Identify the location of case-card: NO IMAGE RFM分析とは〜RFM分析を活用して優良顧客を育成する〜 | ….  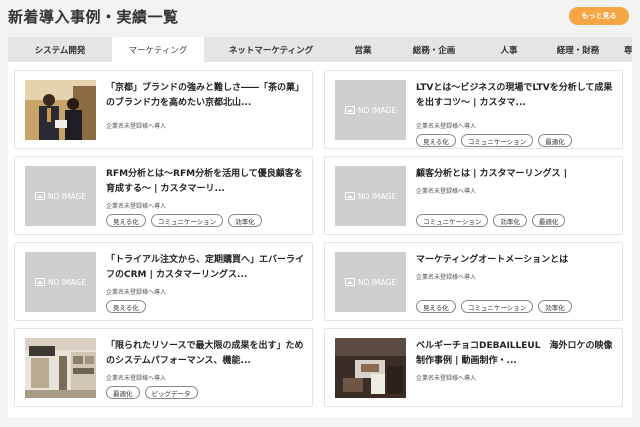
(163, 195).